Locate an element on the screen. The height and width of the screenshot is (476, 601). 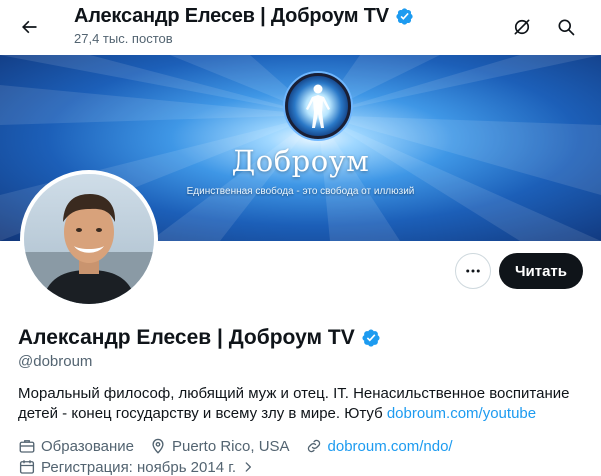
post-count: 27,4 тыс. постов is located at coordinates (123, 38).